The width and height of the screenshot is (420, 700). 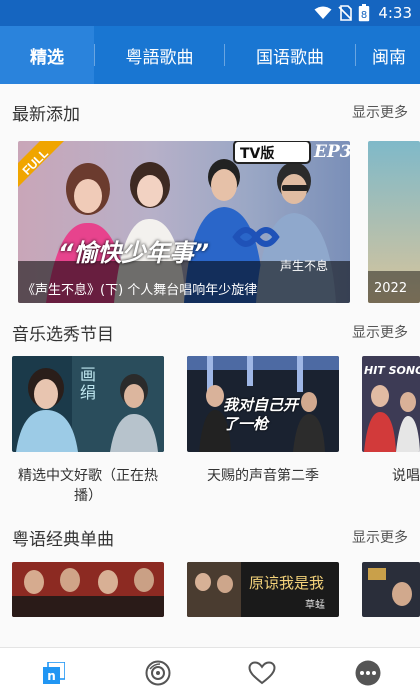 I want to click on battery-level: 8, so click(x=364, y=15).